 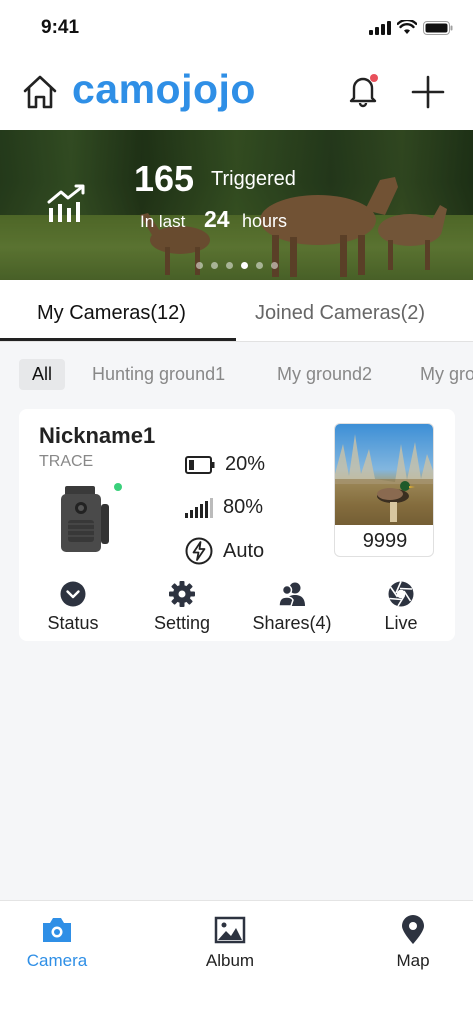 What do you see at coordinates (236, 205) in the screenshot?
I see `trigger-summary-banner: 165 Triggered In last 24 hours` at bounding box center [236, 205].